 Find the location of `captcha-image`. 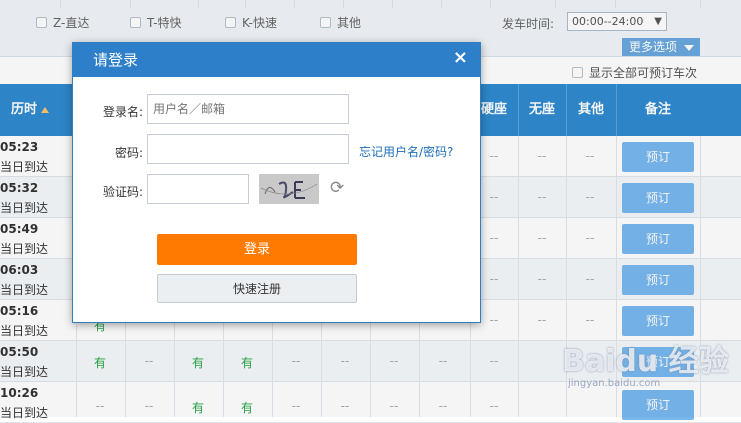

captcha-image is located at coordinates (289, 189).